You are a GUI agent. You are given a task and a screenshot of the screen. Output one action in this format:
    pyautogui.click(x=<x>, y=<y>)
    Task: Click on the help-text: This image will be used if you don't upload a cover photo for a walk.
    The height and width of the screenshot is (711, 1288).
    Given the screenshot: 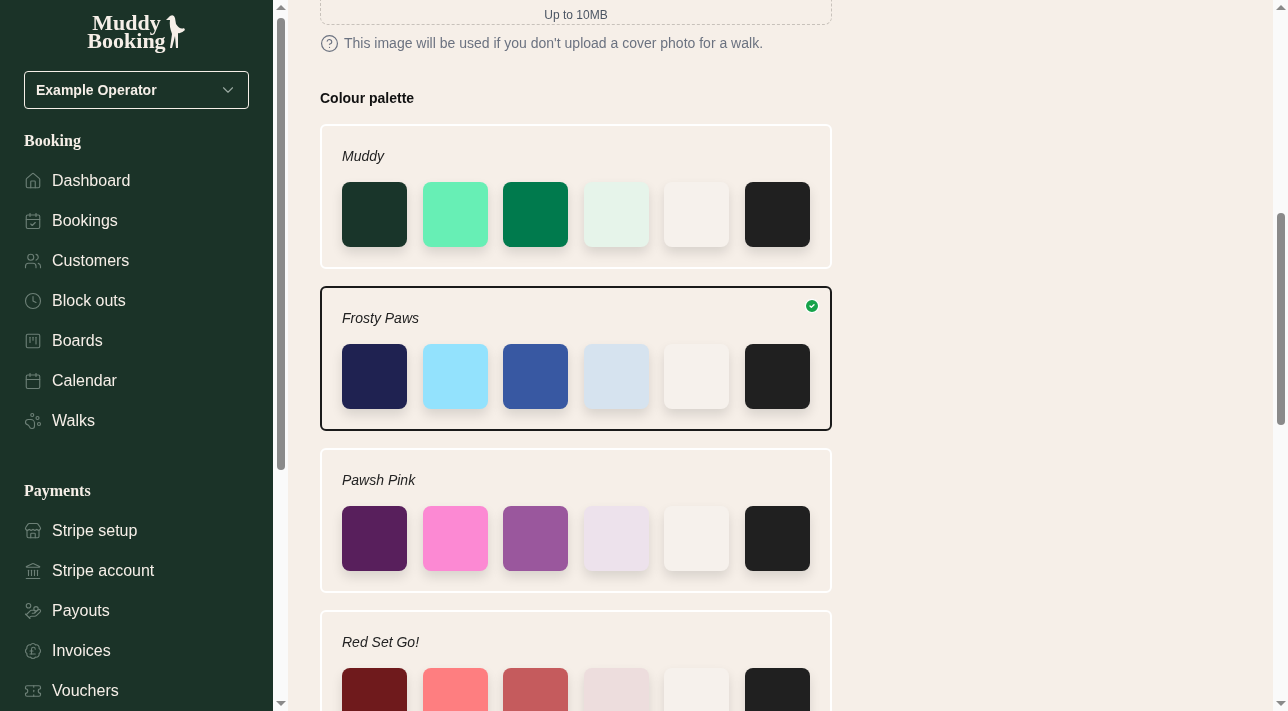 What is the action you would take?
    pyautogui.click(x=553, y=43)
    